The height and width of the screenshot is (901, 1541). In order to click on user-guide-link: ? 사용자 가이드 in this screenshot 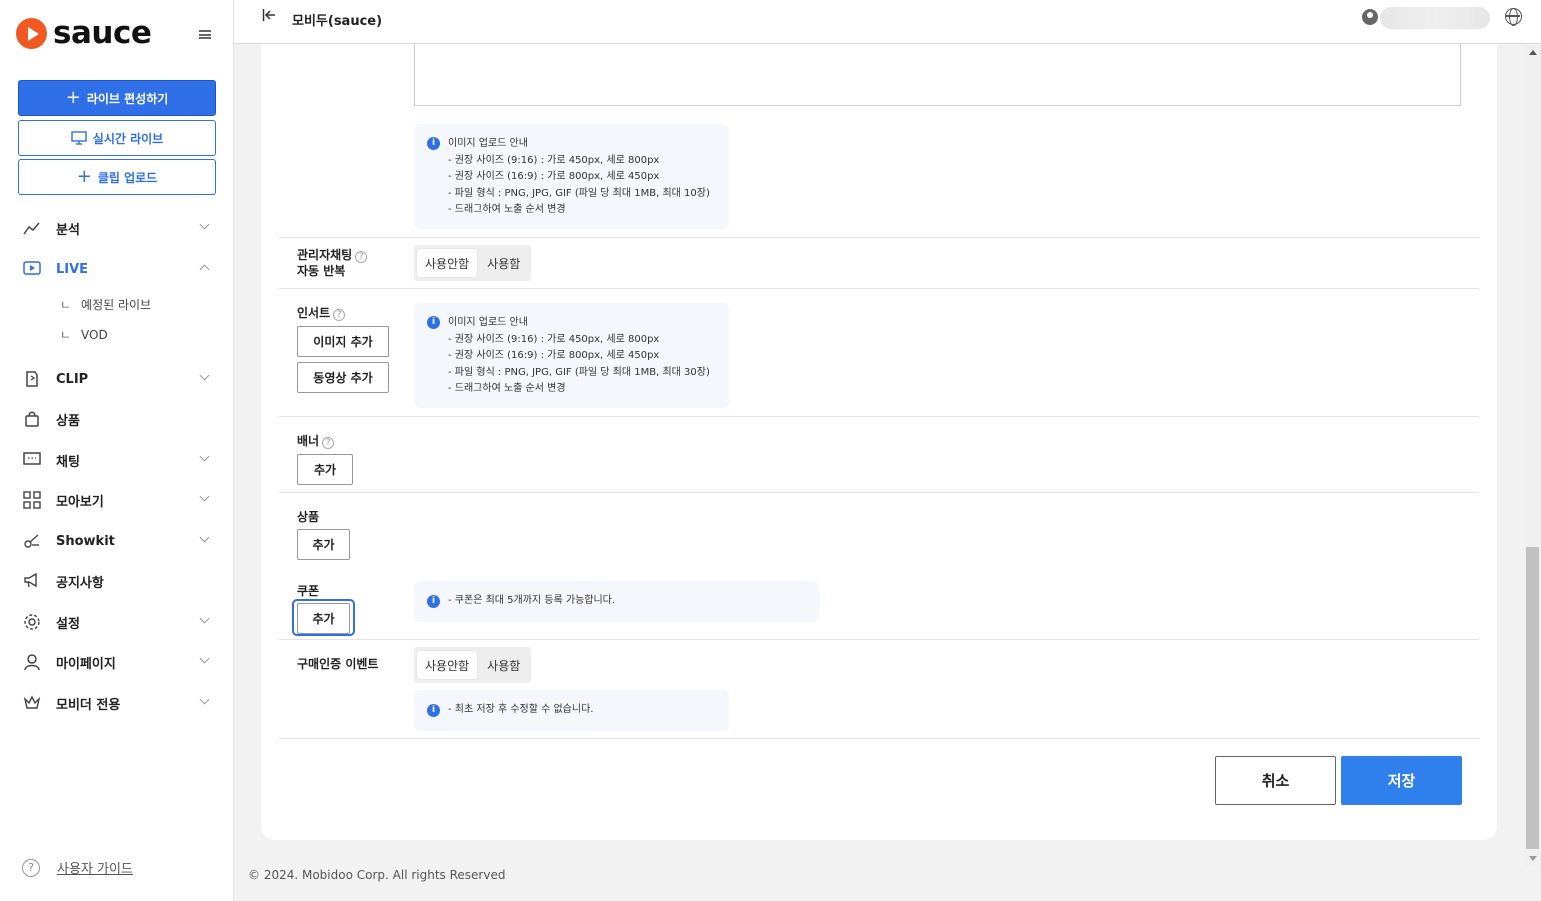, I will do `click(77, 867)`.